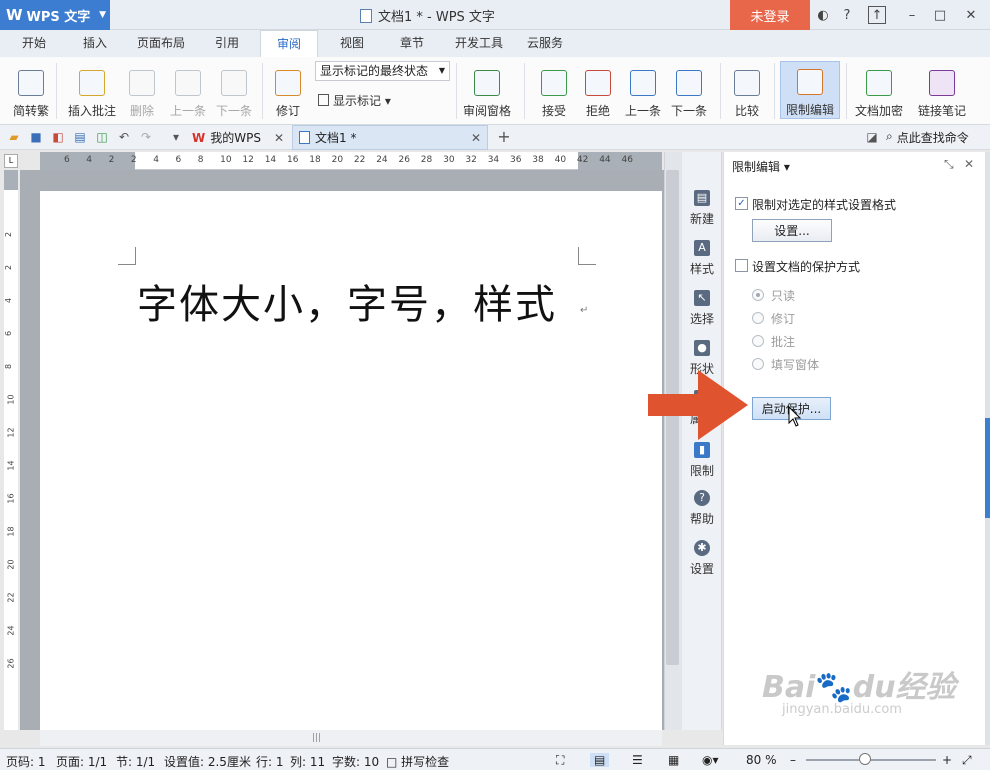 This screenshot has width=990, height=770. What do you see at coordinates (702, 460) in the screenshot?
I see `side-restrict: ▮ 限制` at bounding box center [702, 460].